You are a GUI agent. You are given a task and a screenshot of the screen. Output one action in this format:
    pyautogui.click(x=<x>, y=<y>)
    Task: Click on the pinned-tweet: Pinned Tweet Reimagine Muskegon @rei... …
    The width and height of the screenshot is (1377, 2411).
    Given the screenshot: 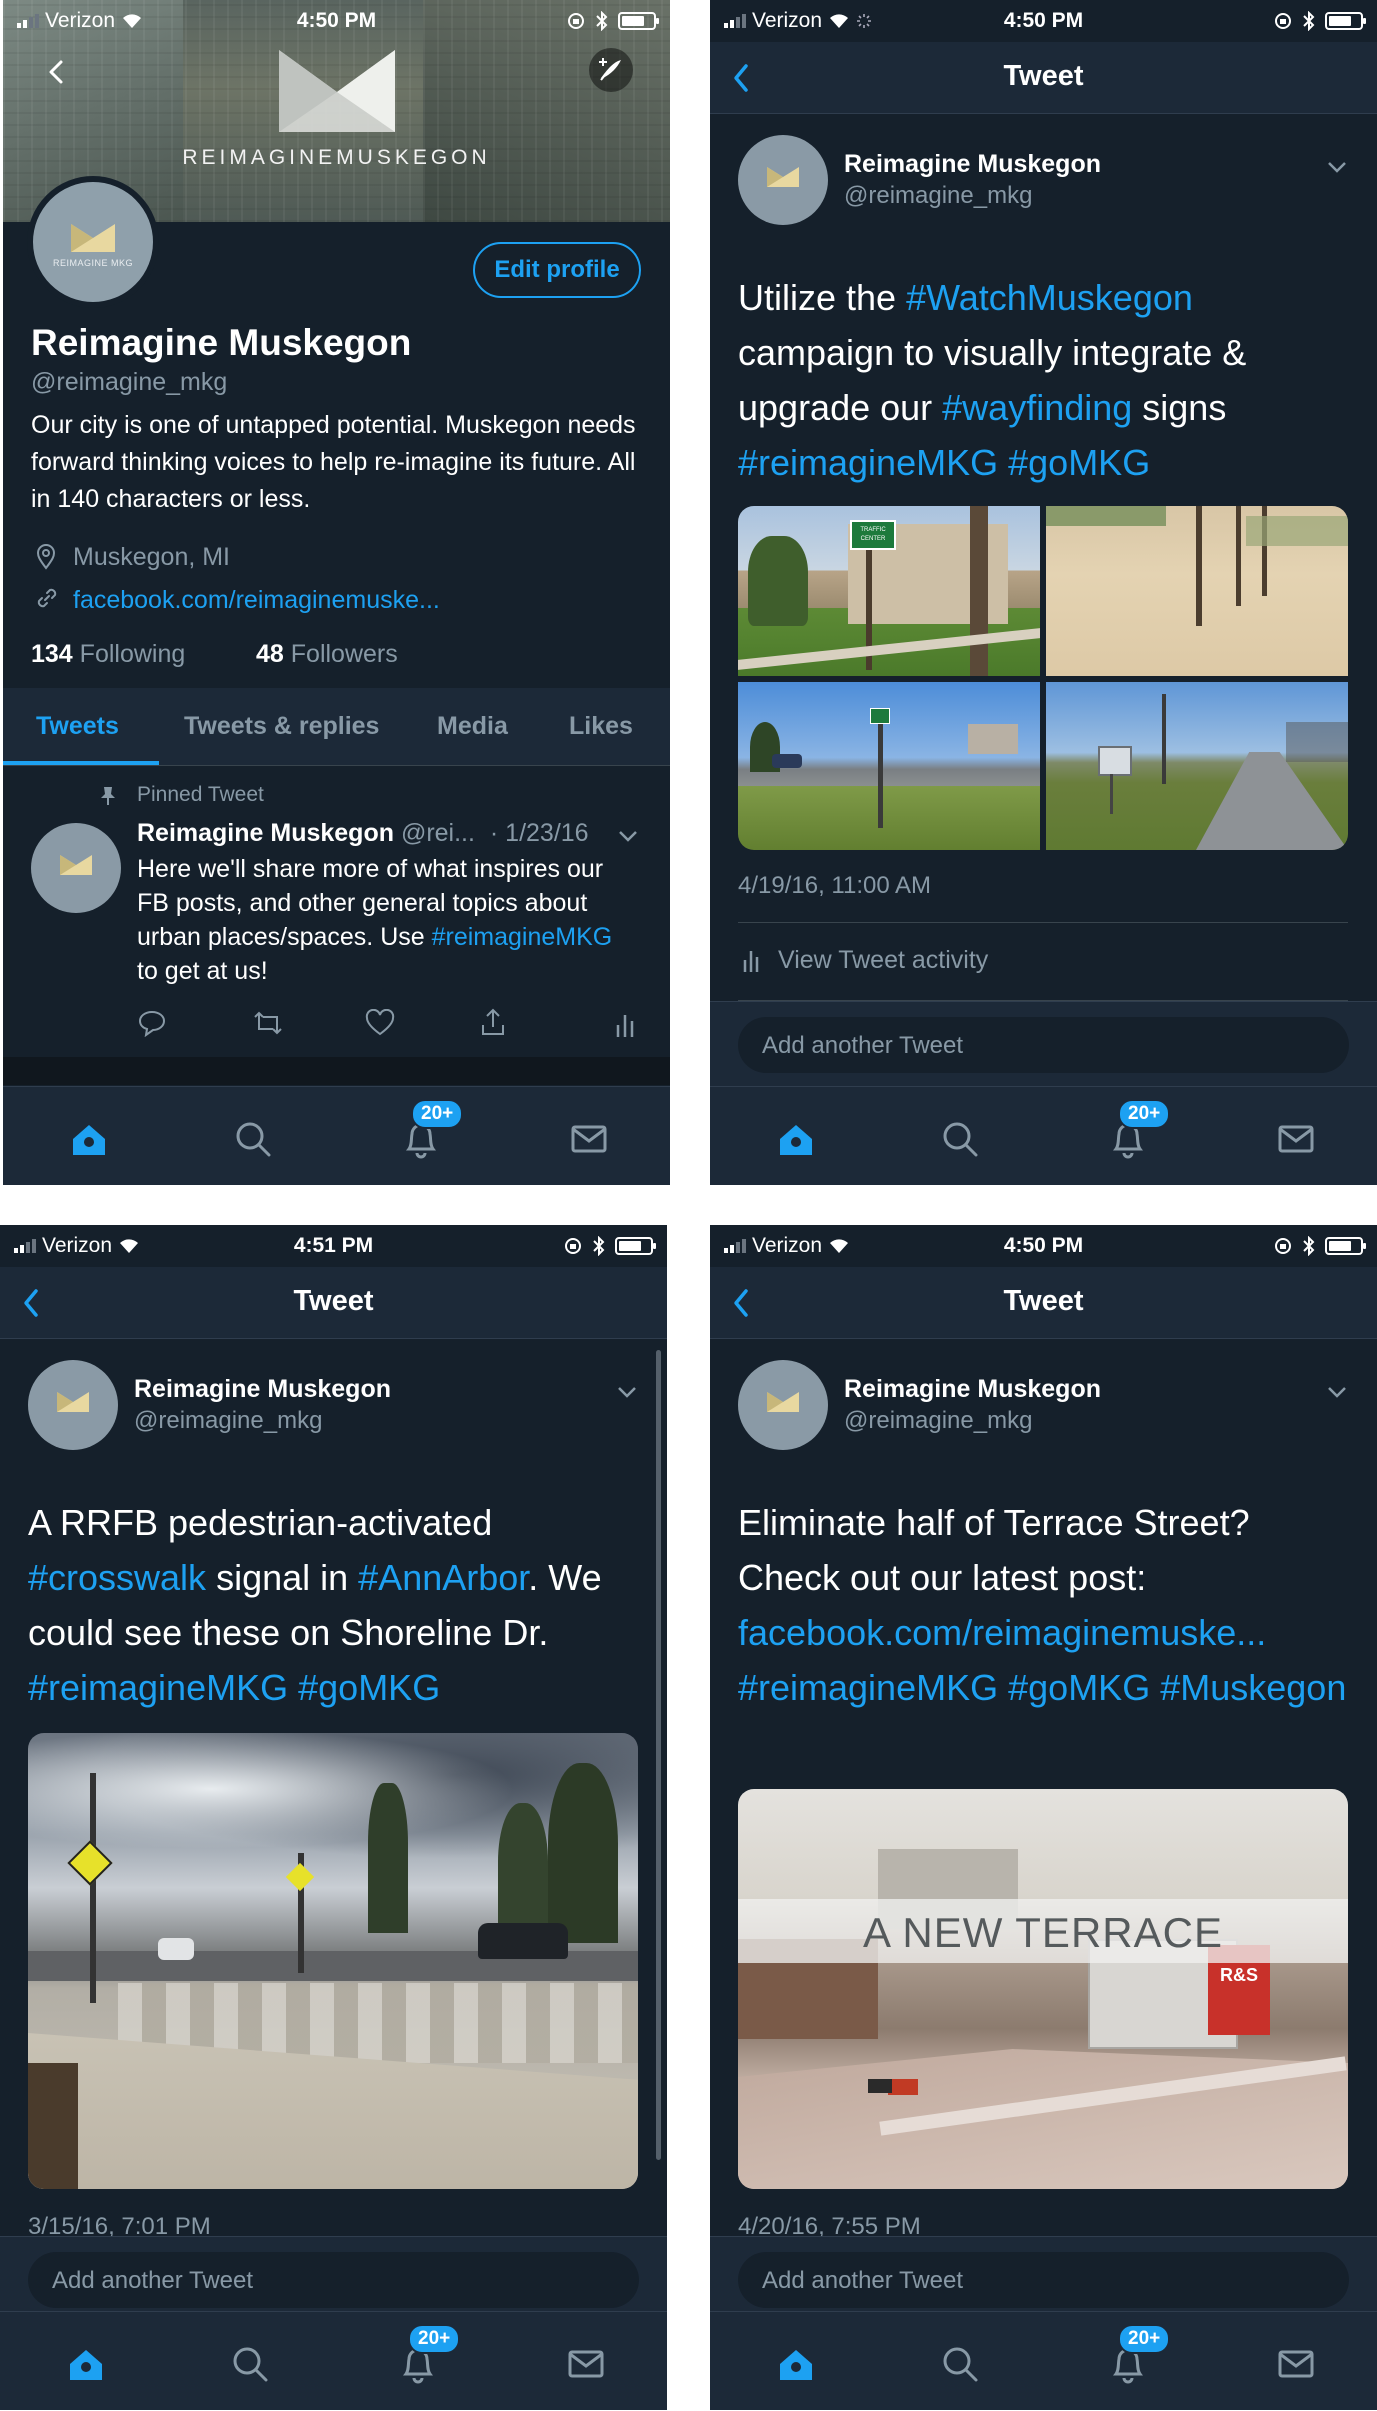 What is the action you would take?
    pyautogui.click(x=336, y=912)
    